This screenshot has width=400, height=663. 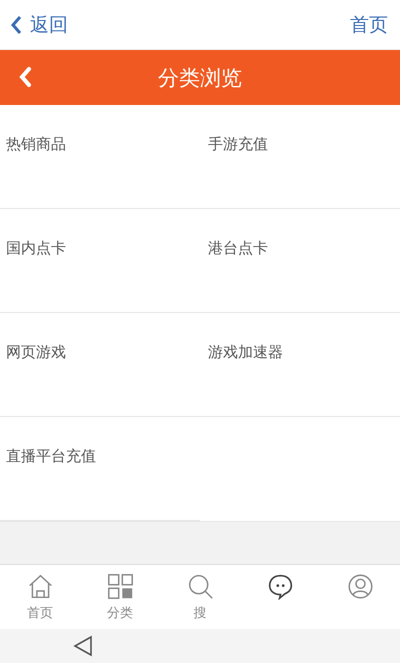 What do you see at coordinates (100, 157) in the screenshot?
I see `category-item: 热销商品` at bounding box center [100, 157].